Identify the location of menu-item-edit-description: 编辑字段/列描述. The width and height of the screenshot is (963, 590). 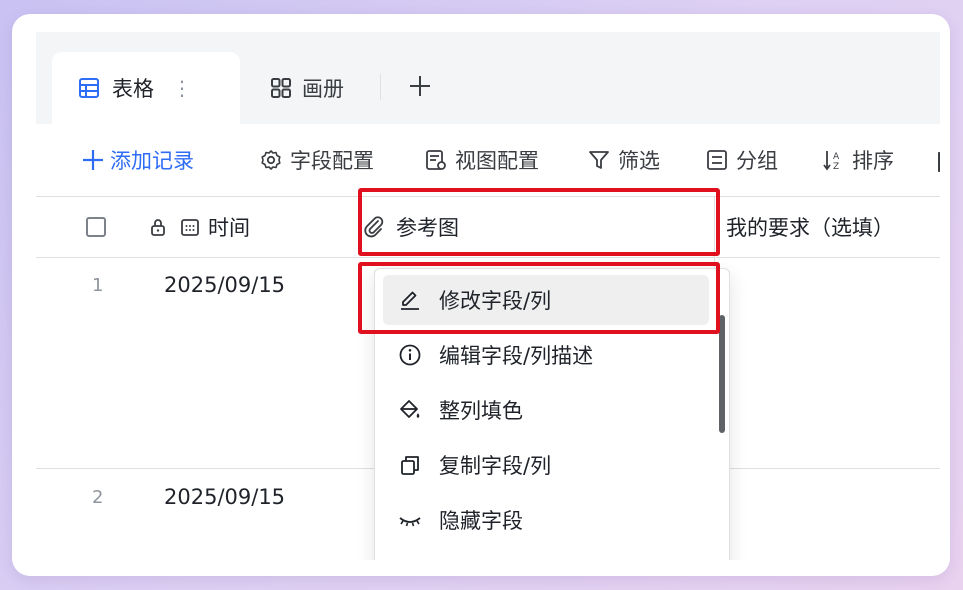
(546, 355).